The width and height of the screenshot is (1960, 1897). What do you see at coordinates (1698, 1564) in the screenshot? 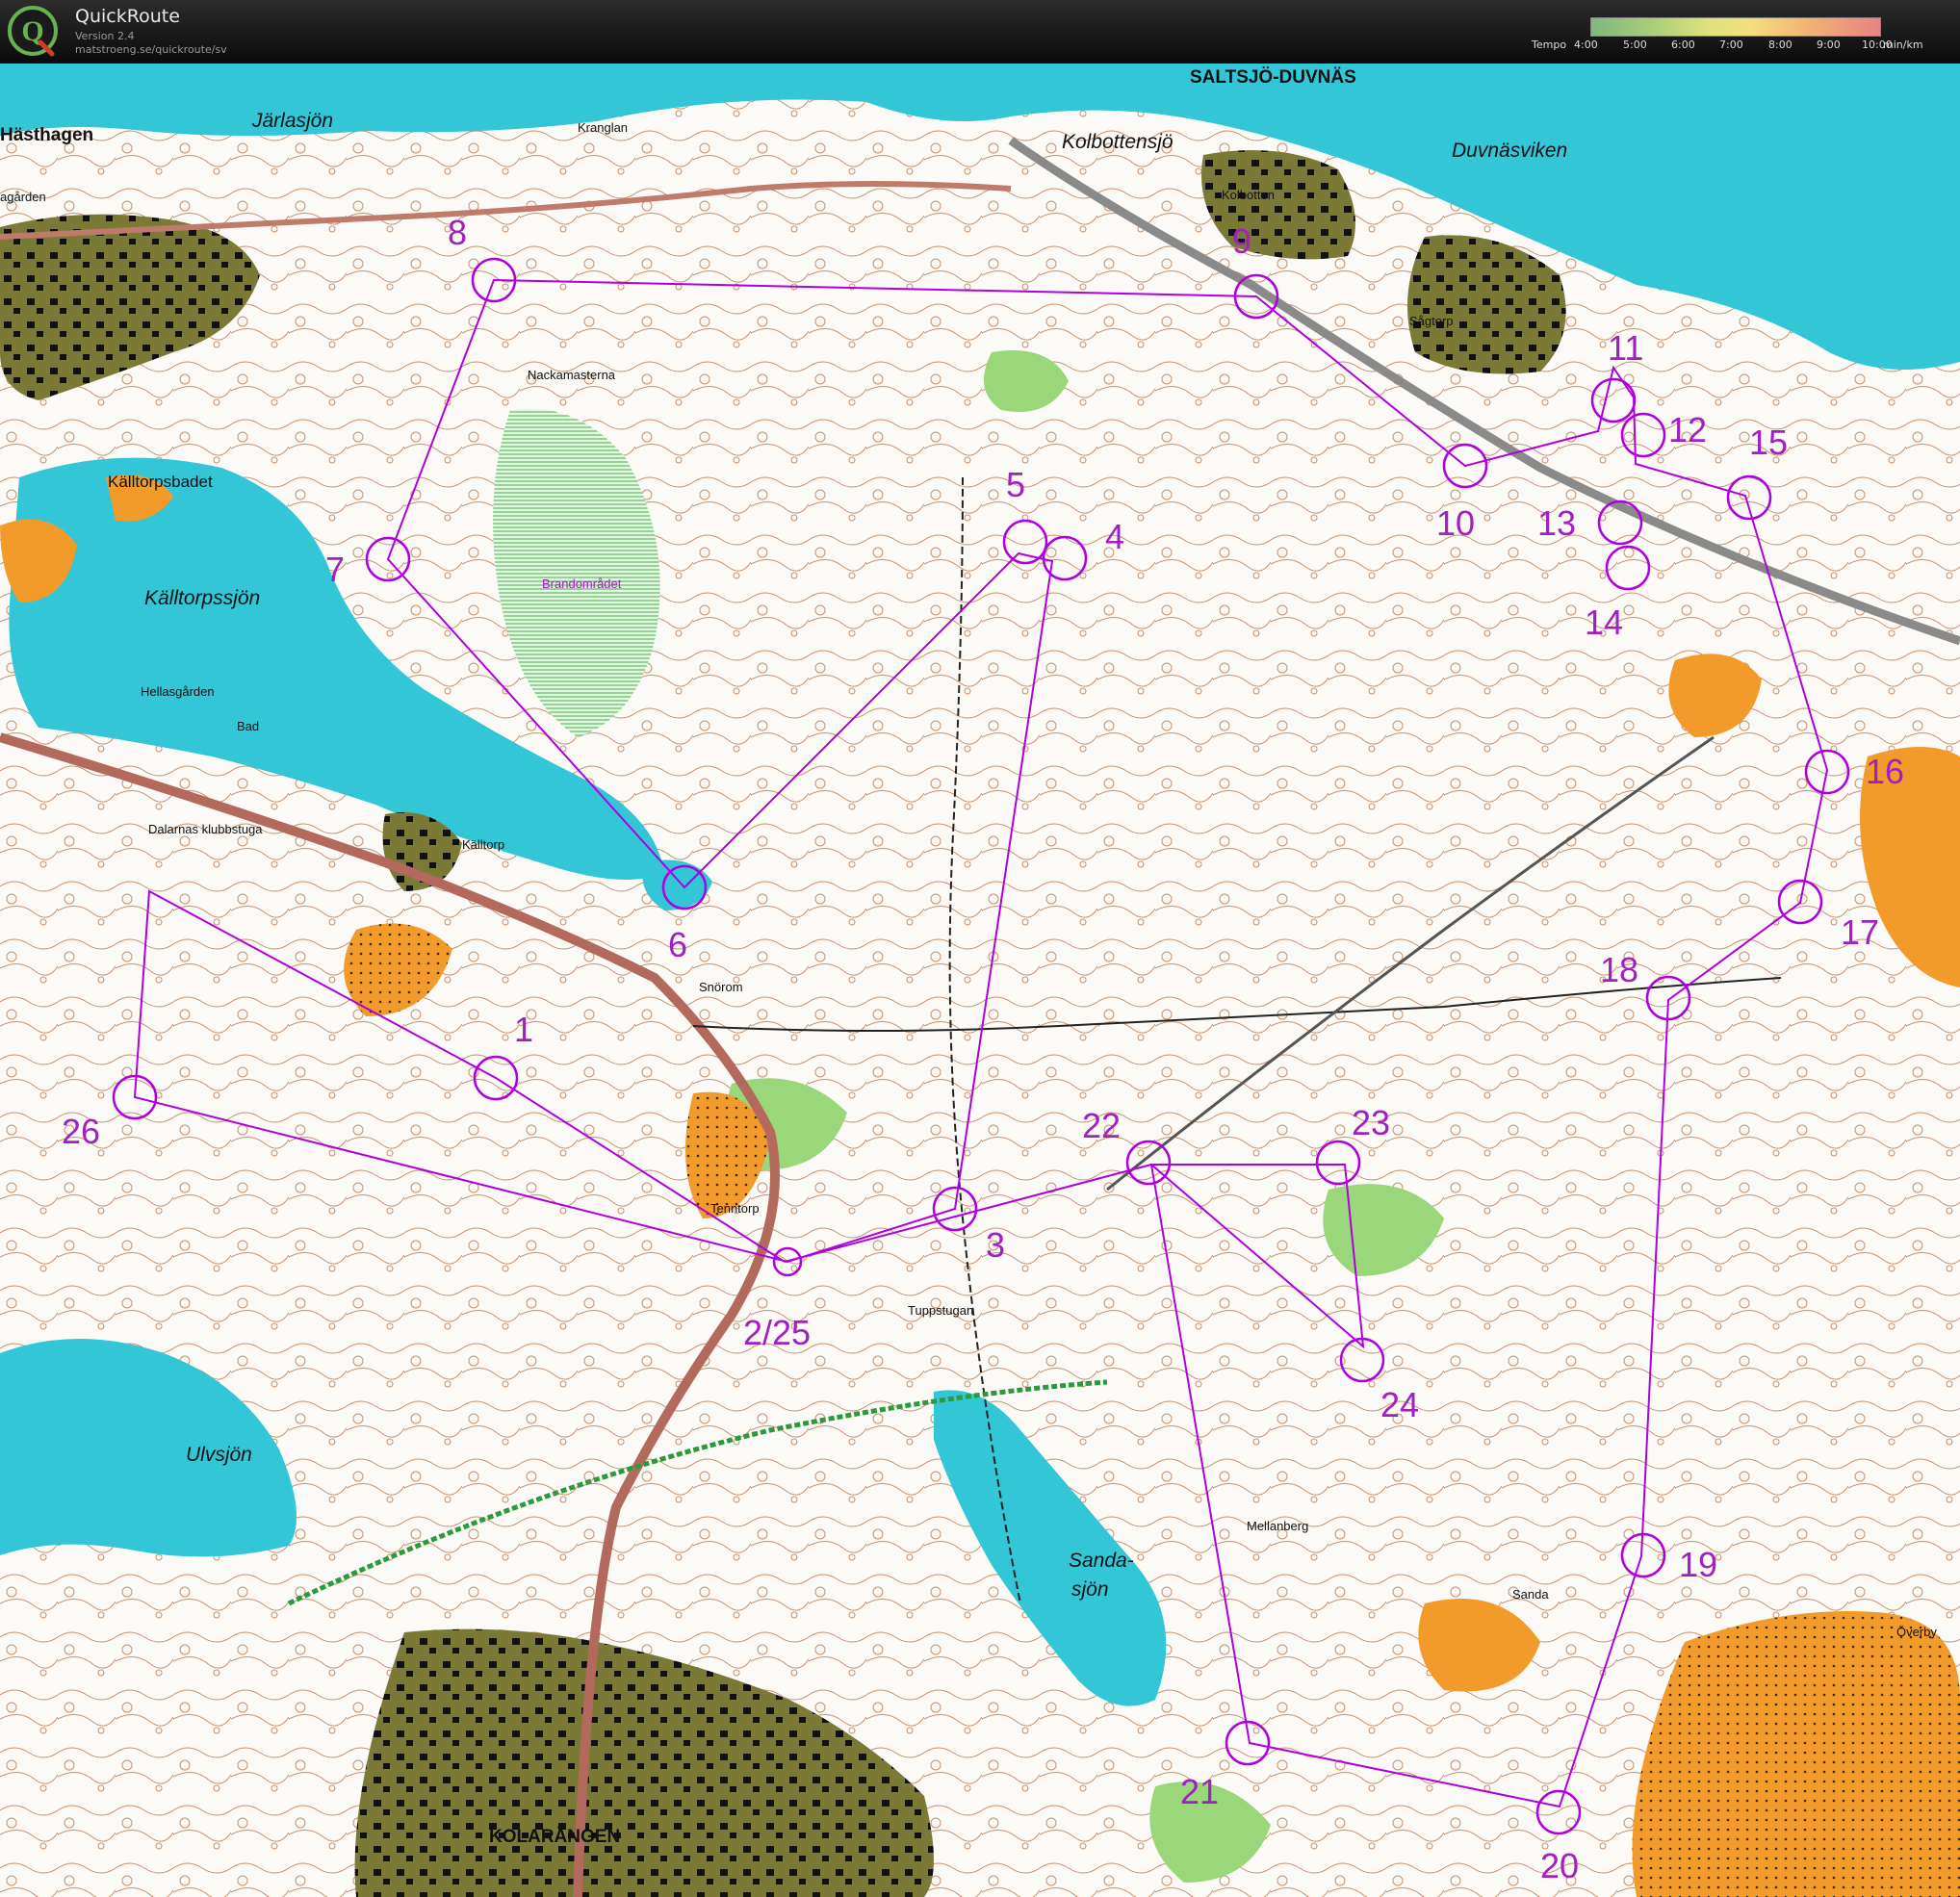
I see `control-number: 19` at bounding box center [1698, 1564].